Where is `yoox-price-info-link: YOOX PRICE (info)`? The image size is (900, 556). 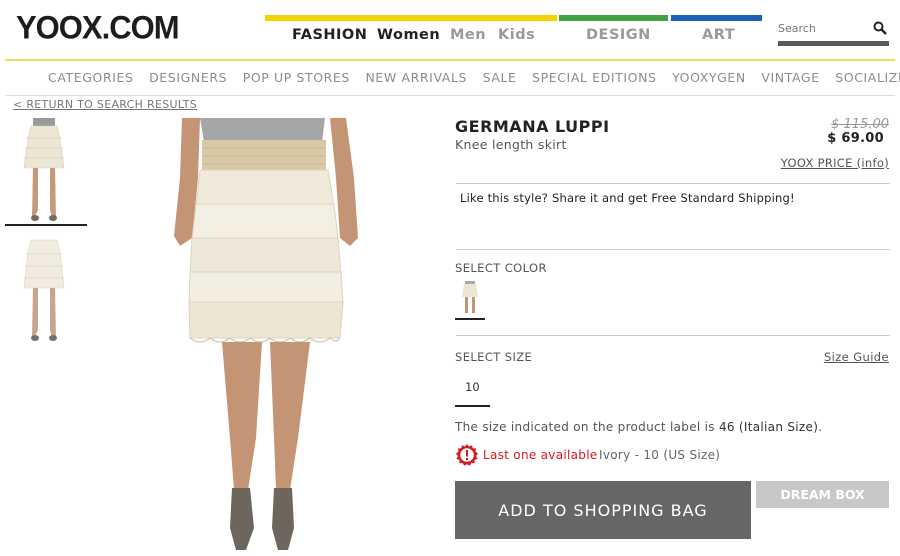 yoox-price-info-link: YOOX PRICE (info) is located at coordinates (835, 163).